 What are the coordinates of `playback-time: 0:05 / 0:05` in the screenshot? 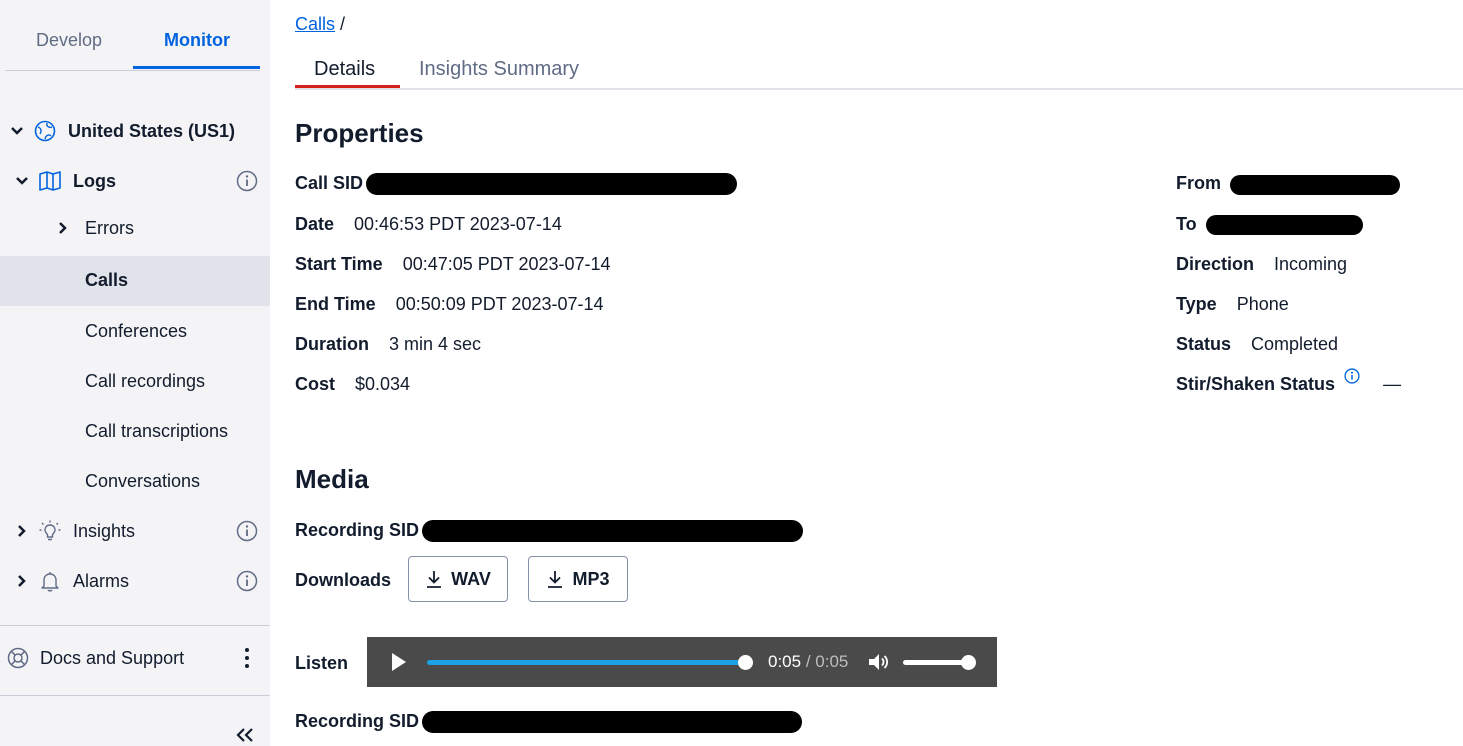 It's located at (808, 662).